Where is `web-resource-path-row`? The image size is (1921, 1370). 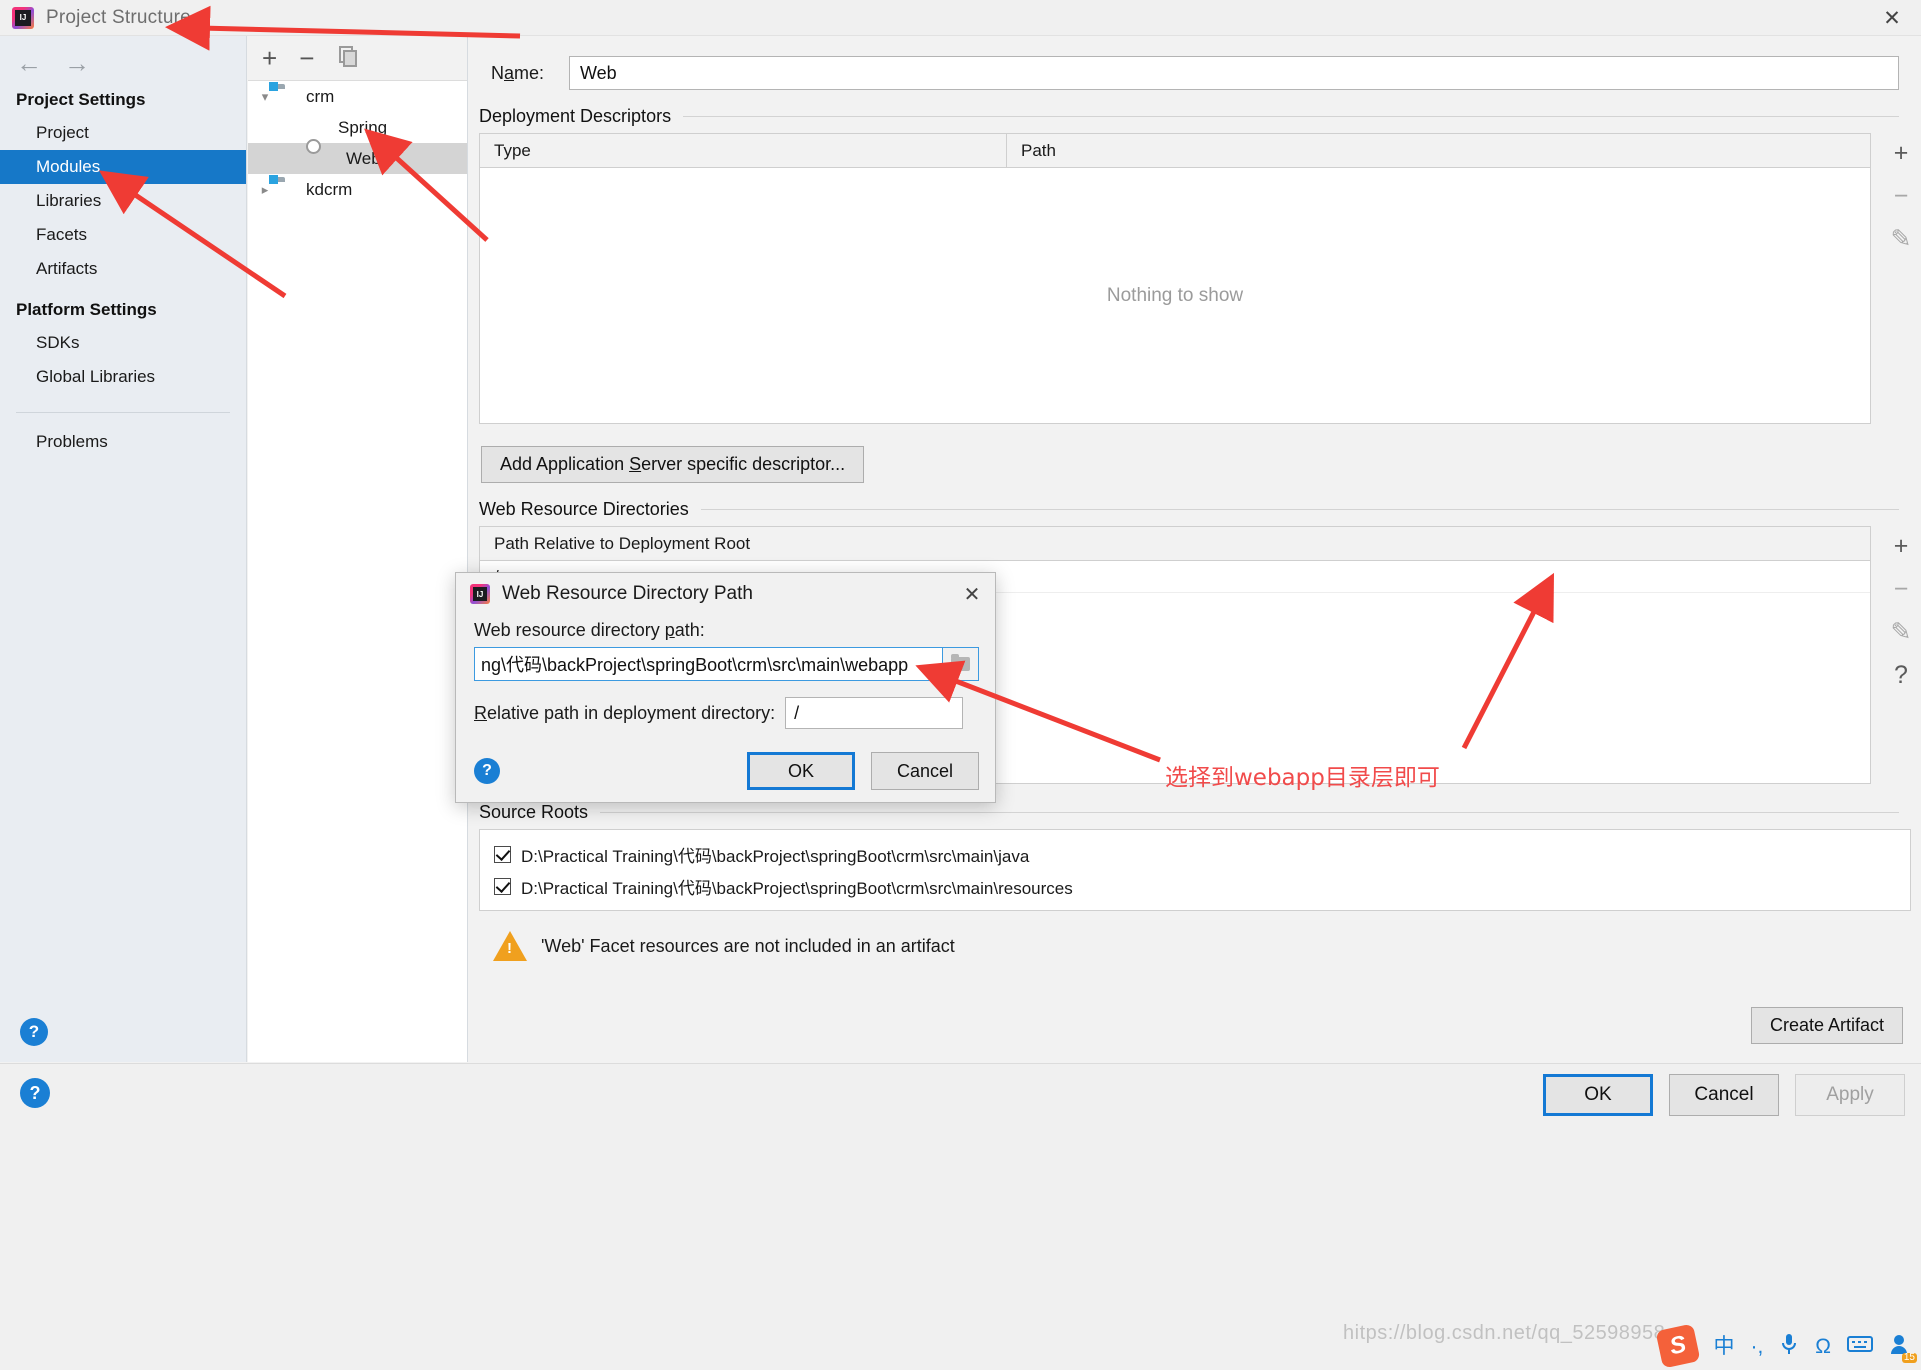 web-resource-path-row is located at coordinates (725, 664).